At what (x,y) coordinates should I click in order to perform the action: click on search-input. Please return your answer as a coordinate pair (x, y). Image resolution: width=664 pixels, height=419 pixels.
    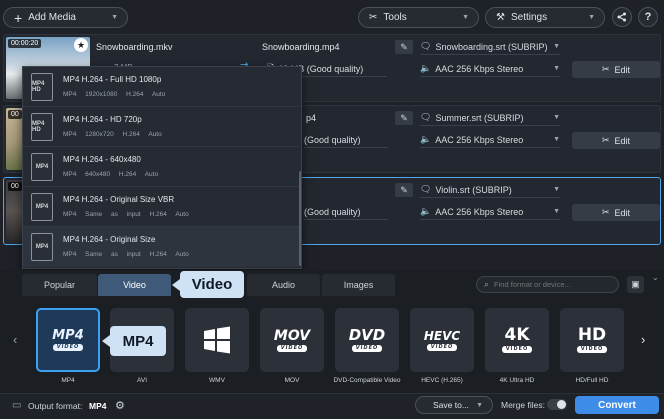
    Looking at the image, I should click on (549, 284).